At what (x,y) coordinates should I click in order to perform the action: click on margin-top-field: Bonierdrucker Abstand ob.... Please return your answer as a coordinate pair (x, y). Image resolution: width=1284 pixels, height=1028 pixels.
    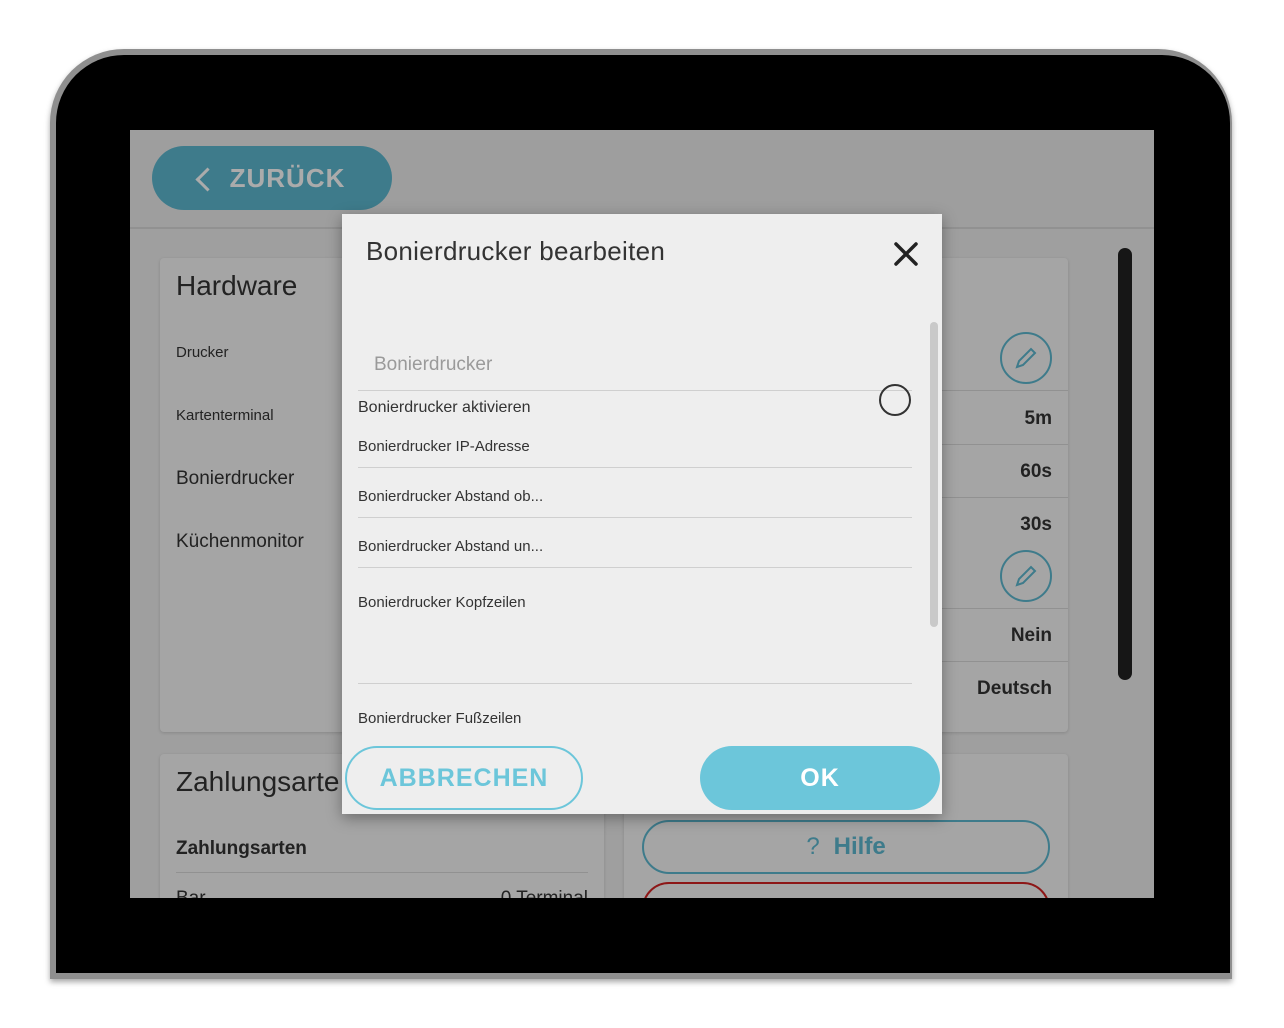
    Looking at the image, I should click on (450, 496).